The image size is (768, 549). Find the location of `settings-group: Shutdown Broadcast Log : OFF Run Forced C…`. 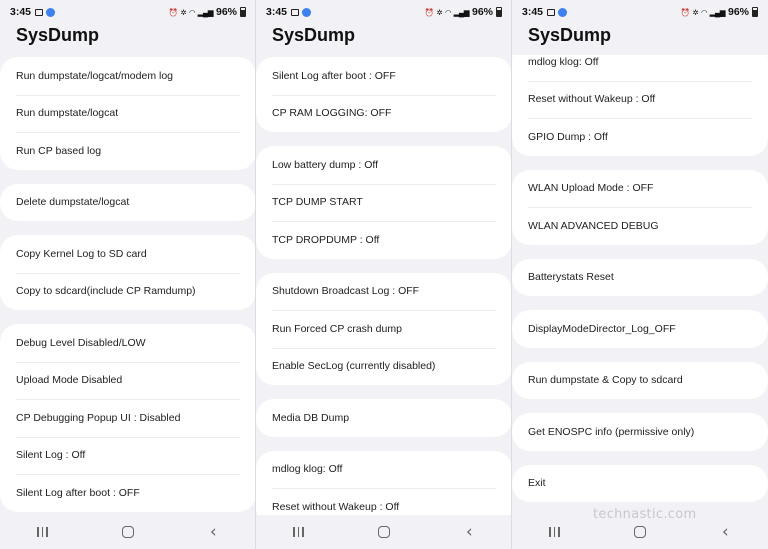

settings-group: Shutdown Broadcast Log : OFF Run Forced C… is located at coordinates (383, 329).